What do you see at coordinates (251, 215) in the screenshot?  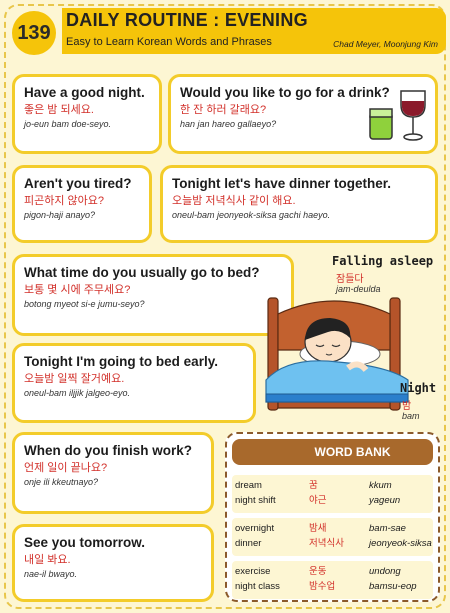 I see `phrase-romanization: oneul-bam jeonyeok-siksa gachi haeyo.` at bounding box center [251, 215].